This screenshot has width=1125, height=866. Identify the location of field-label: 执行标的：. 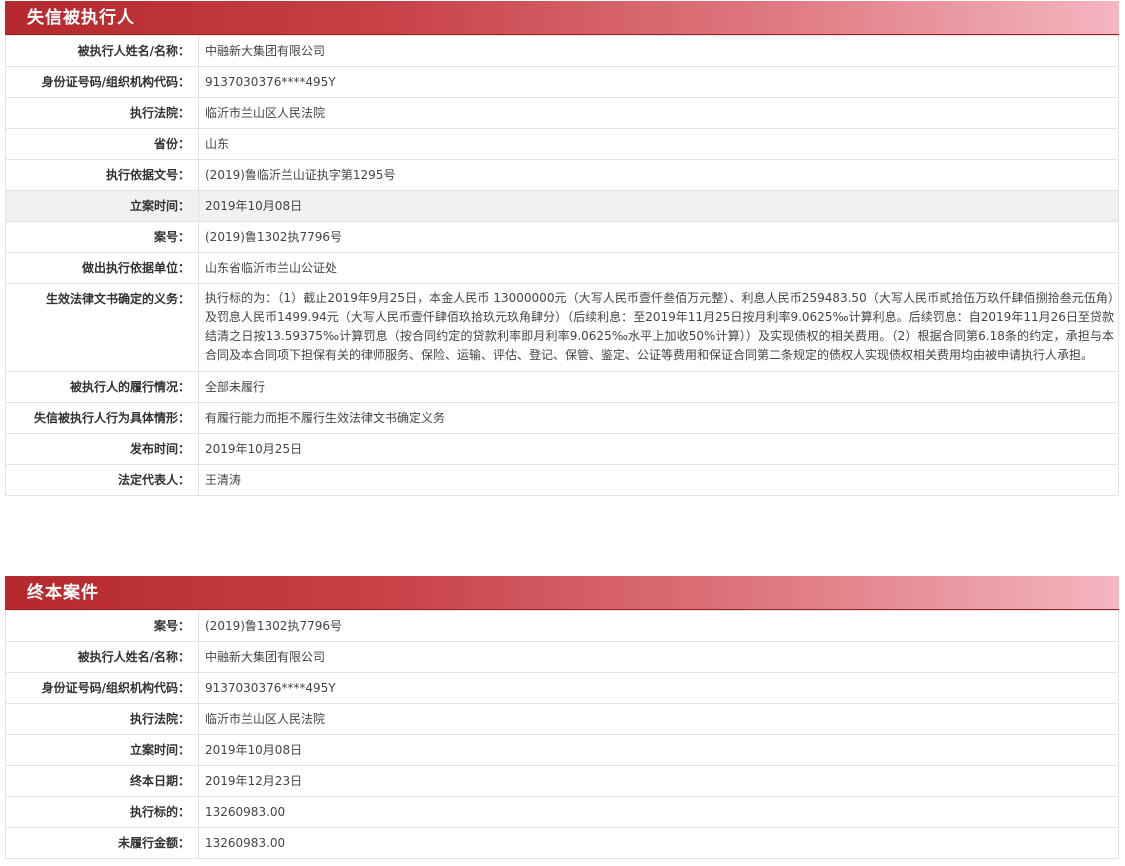
(102, 812).